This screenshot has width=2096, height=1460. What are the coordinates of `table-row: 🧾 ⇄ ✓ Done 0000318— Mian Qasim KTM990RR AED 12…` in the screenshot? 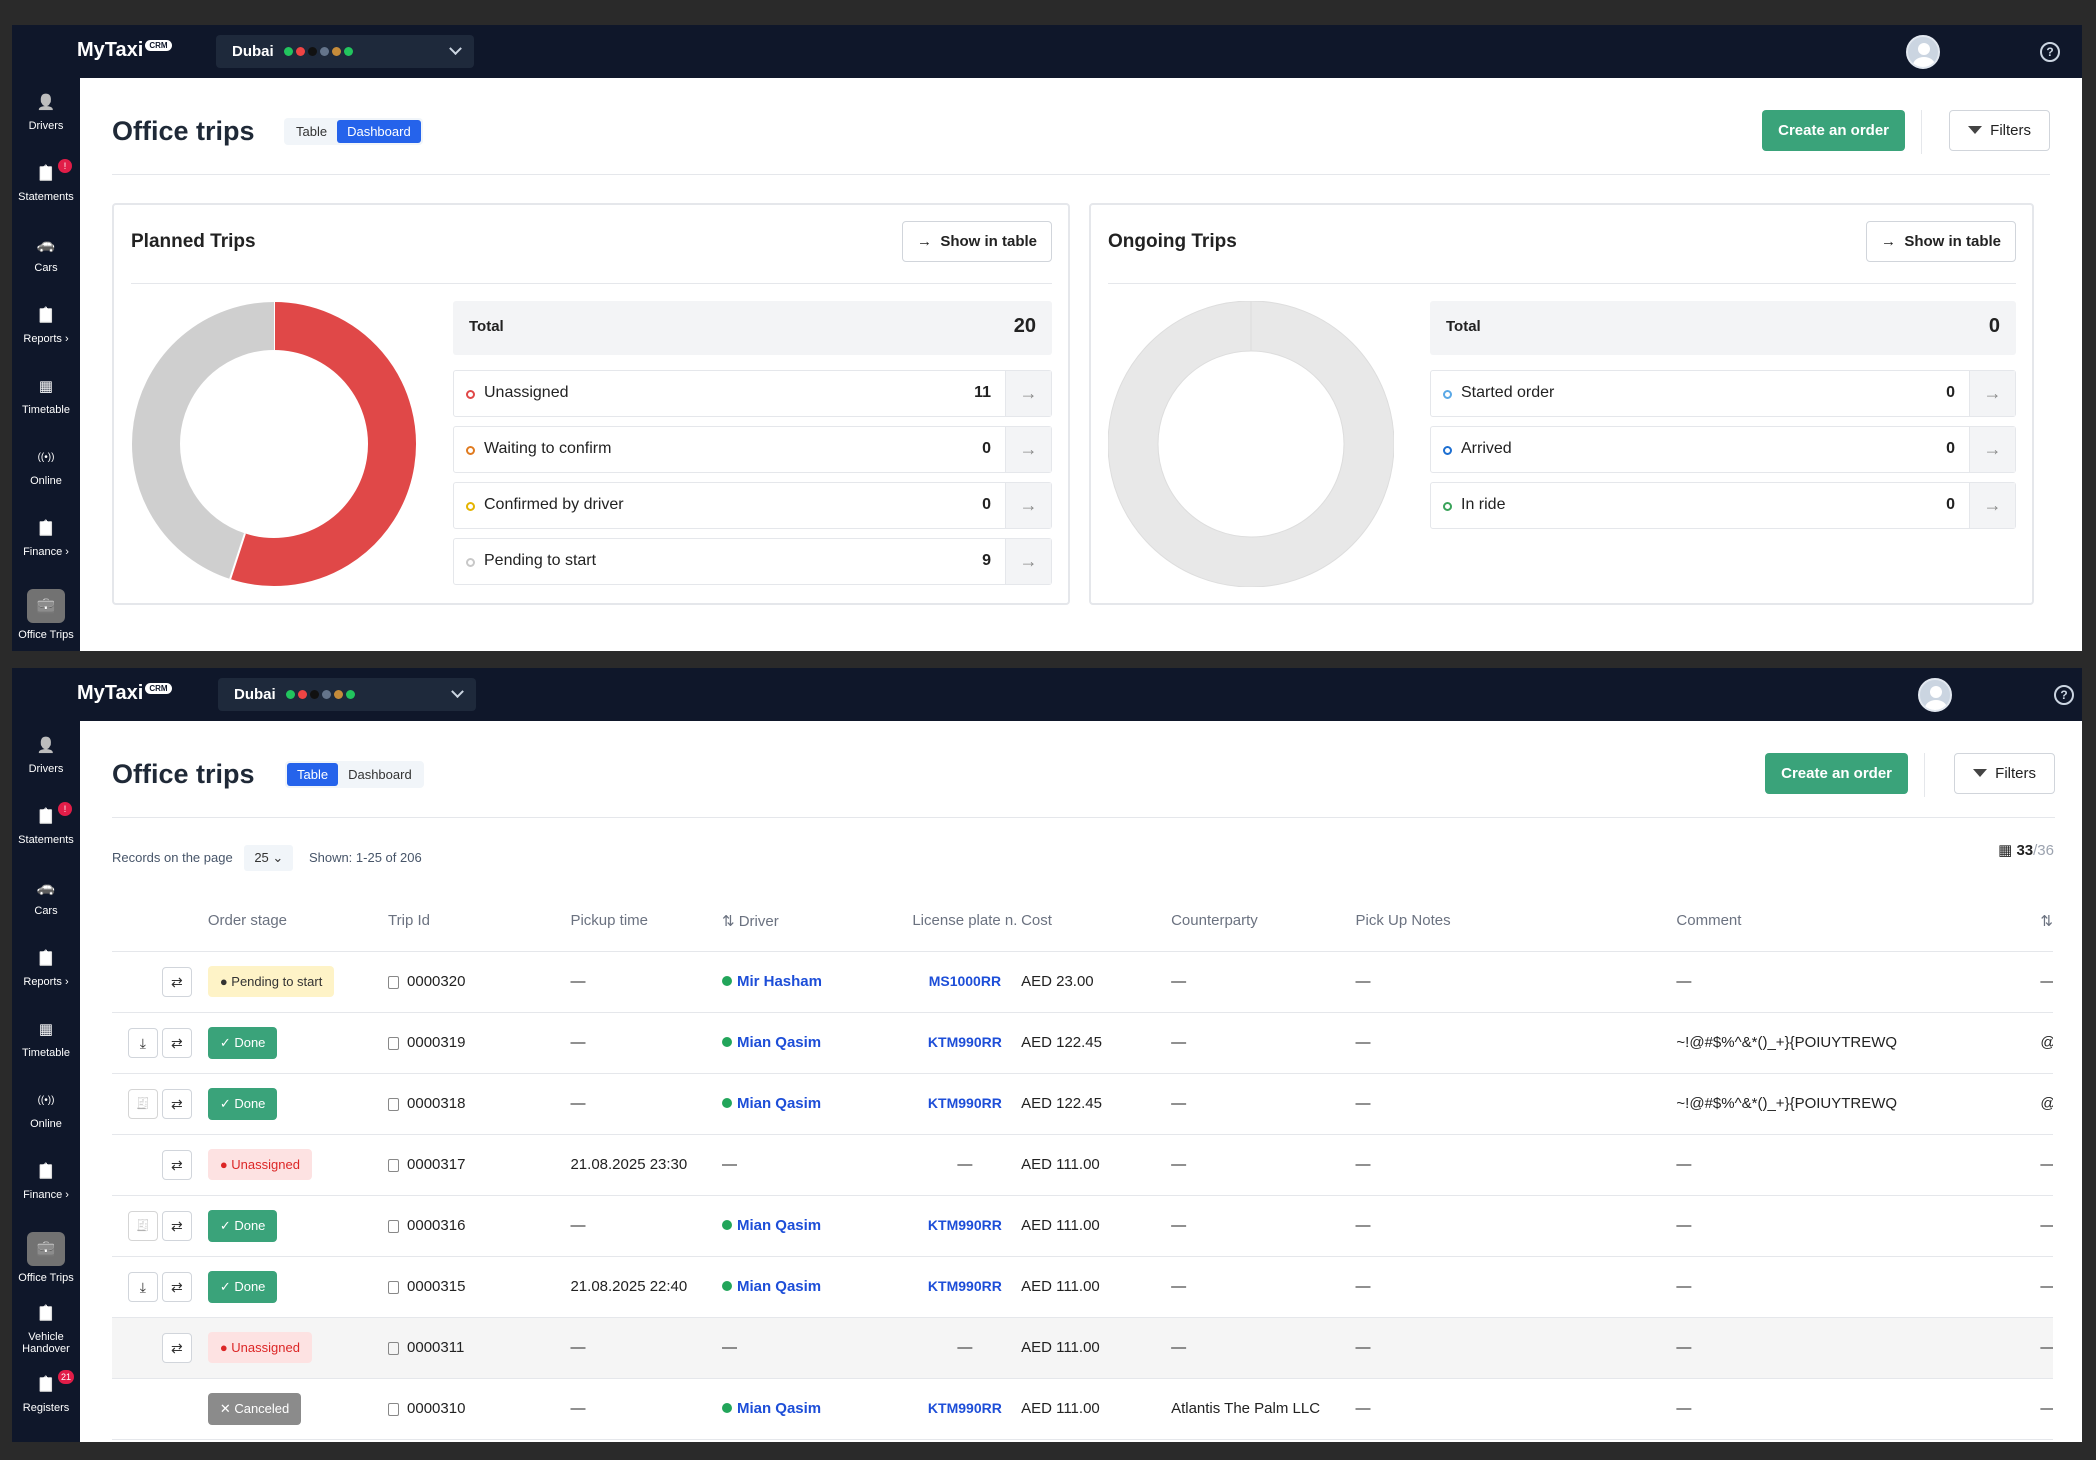 It's located at (1082, 1104).